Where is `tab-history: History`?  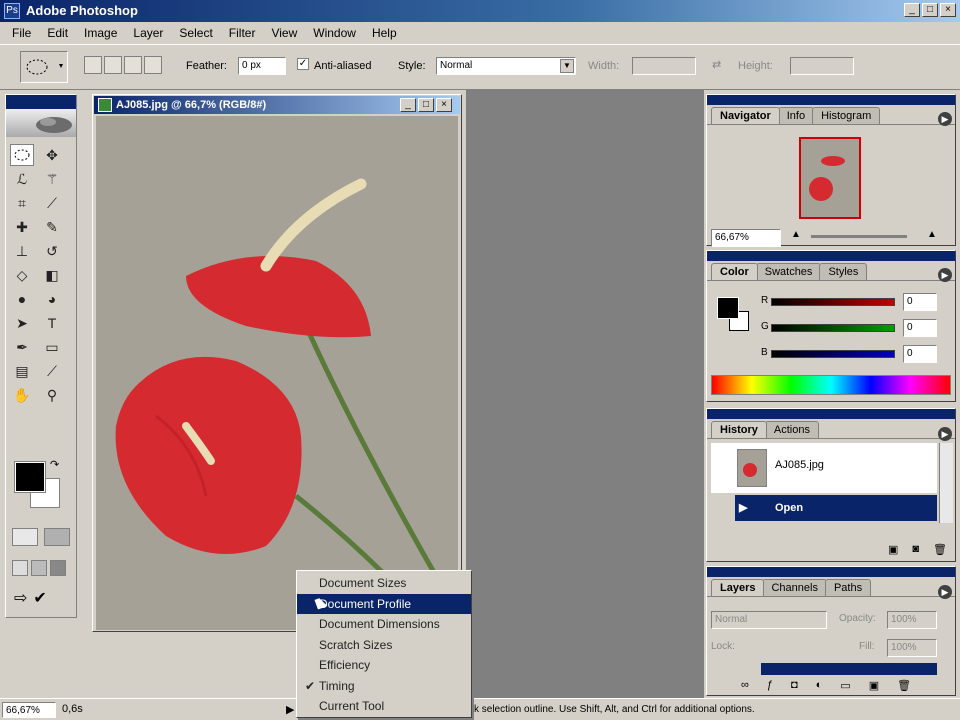 tab-history: History is located at coordinates (739, 429).